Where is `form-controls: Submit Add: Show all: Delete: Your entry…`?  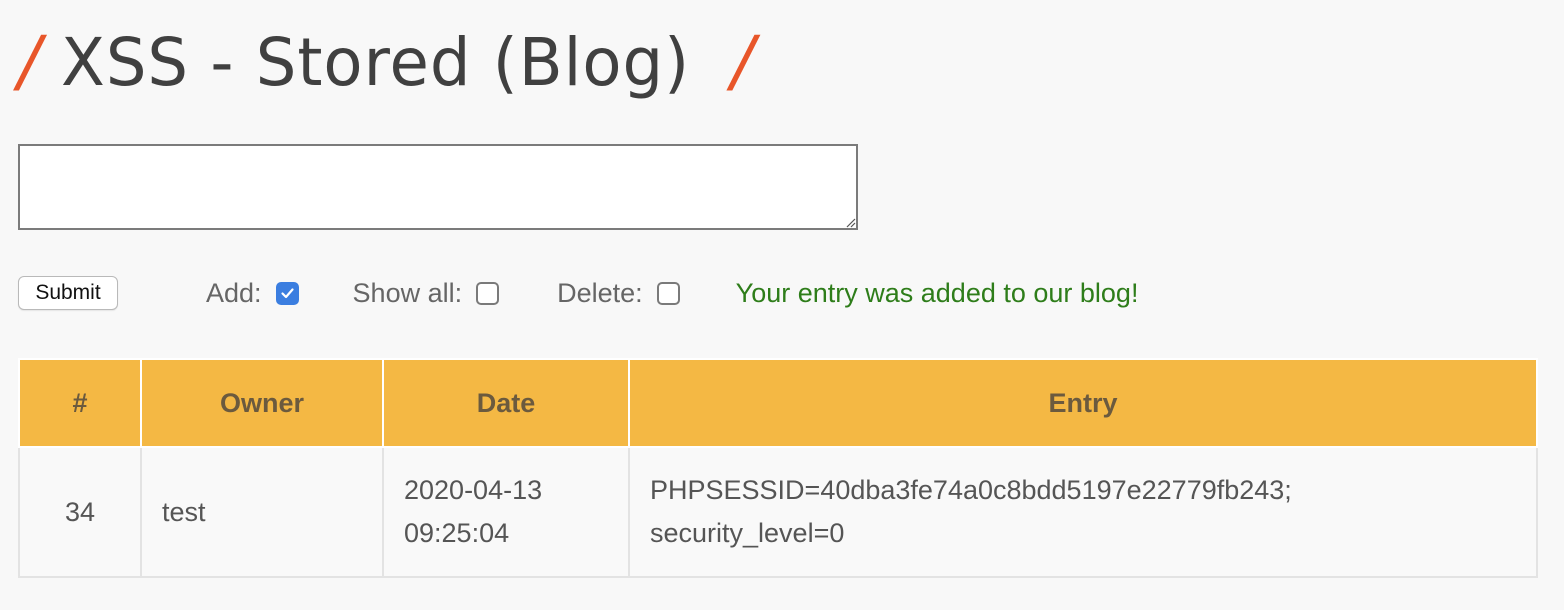
form-controls: Submit Add: Show all: Delete: Your entry… is located at coordinates (578, 293).